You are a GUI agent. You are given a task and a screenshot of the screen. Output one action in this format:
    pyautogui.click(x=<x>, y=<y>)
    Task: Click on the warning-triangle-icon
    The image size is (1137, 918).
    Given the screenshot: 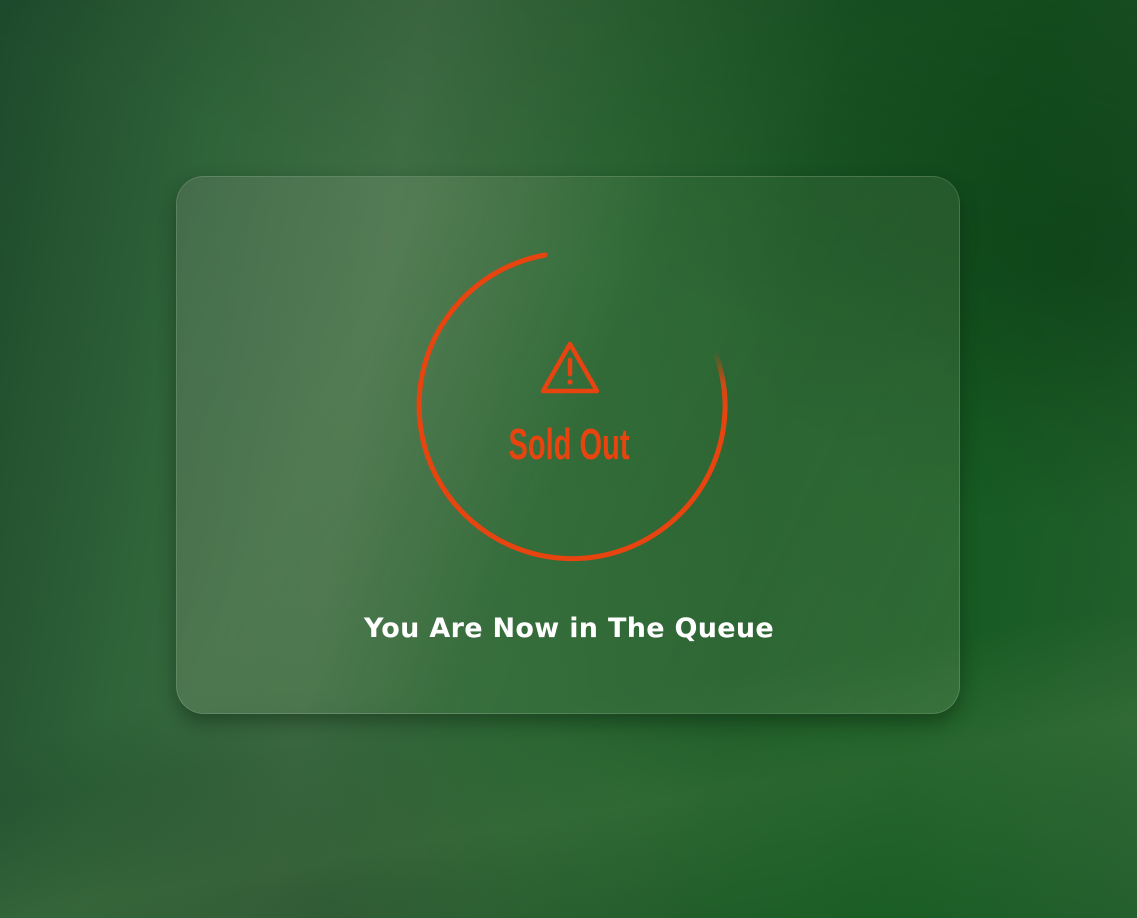 What is the action you would take?
    pyautogui.click(x=570, y=367)
    